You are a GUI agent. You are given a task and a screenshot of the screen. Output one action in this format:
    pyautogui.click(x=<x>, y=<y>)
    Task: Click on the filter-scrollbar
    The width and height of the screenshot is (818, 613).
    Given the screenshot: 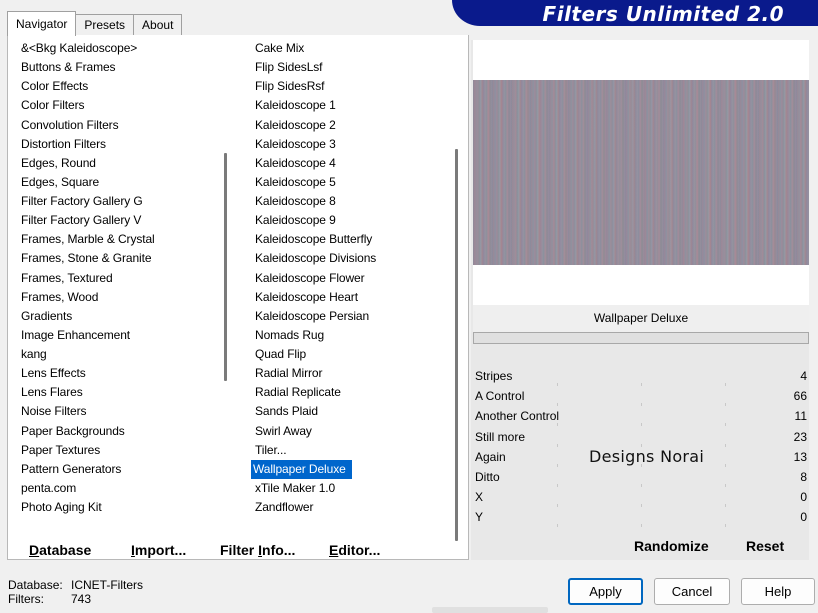 What is the action you would take?
    pyautogui.click(x=456, y=345)
    